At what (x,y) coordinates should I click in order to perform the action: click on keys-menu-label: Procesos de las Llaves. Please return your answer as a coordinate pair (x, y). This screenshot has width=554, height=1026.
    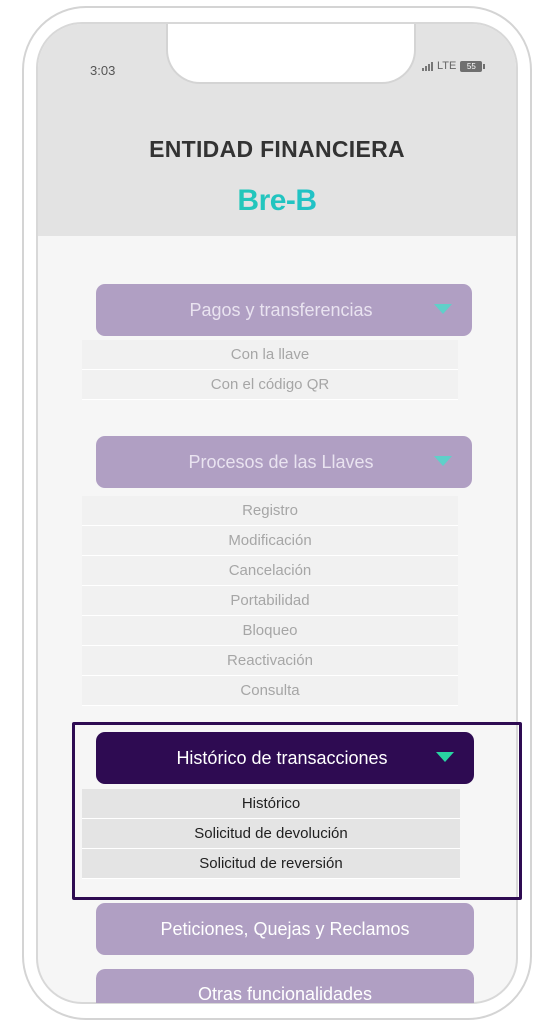
    Looking at the image, I should click on (281, 461).